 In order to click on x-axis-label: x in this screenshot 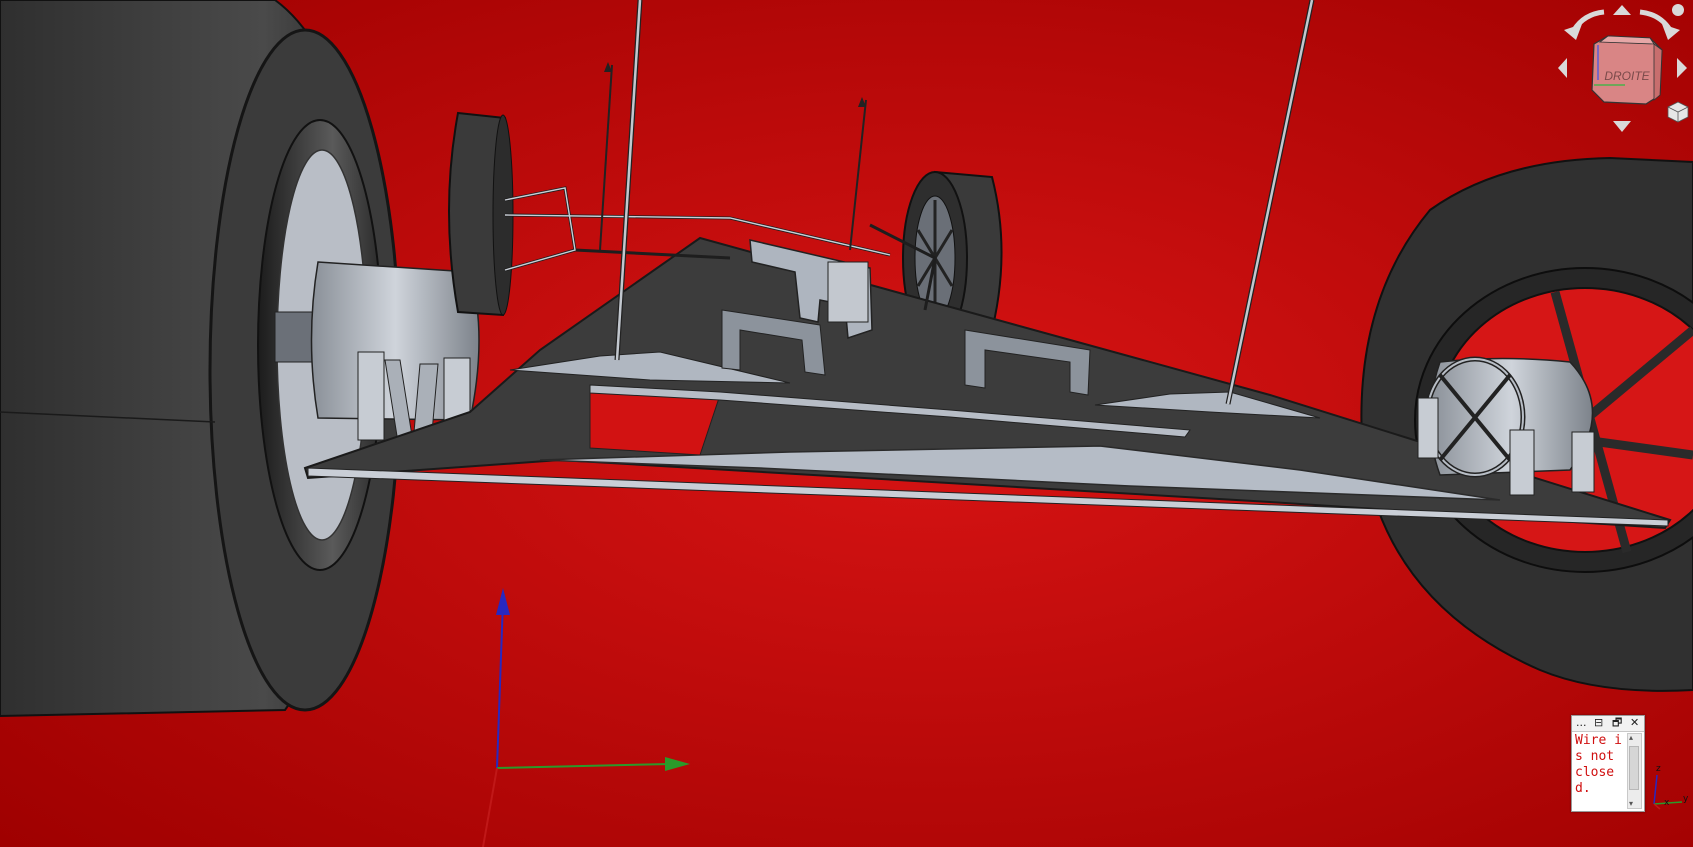, I will do `click(1667, 803)`.